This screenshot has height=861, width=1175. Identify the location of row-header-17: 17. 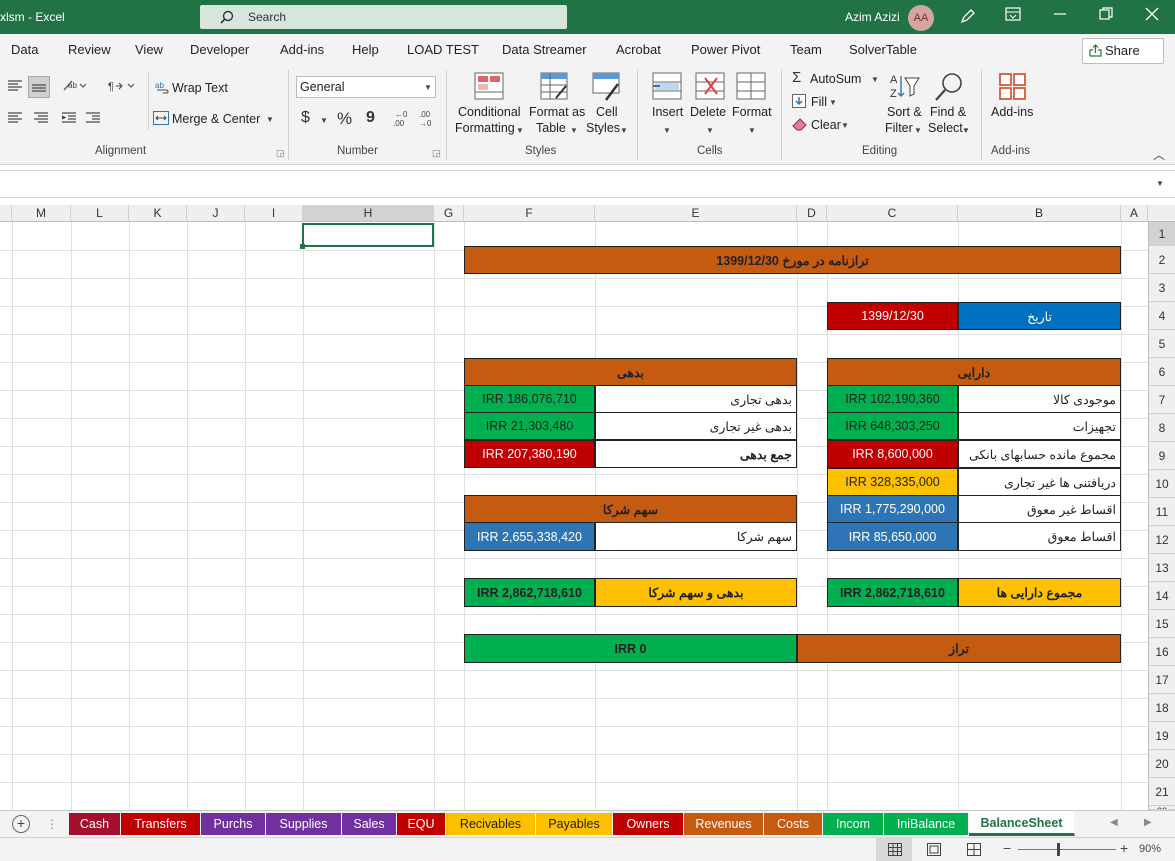
(1161, 680).